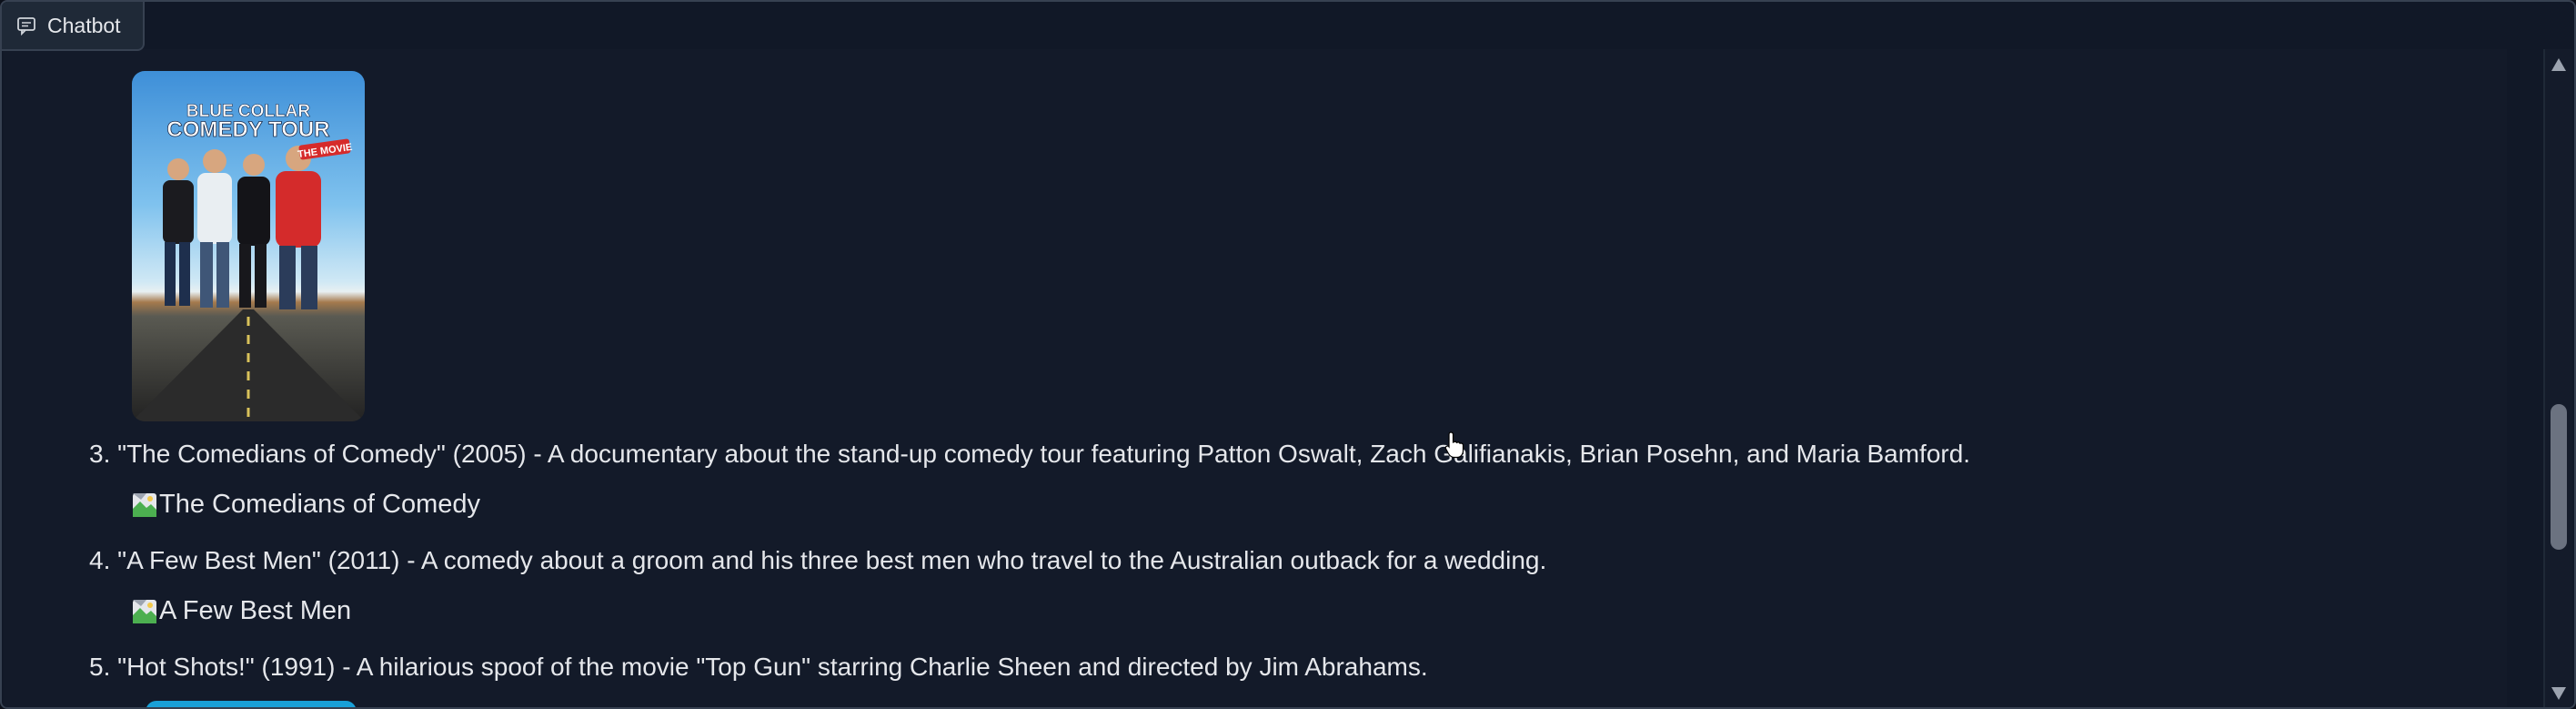 This screenshot has height=709, width=2576. I want to click on scroll-down-arrow-icon, so click(2558, 693).